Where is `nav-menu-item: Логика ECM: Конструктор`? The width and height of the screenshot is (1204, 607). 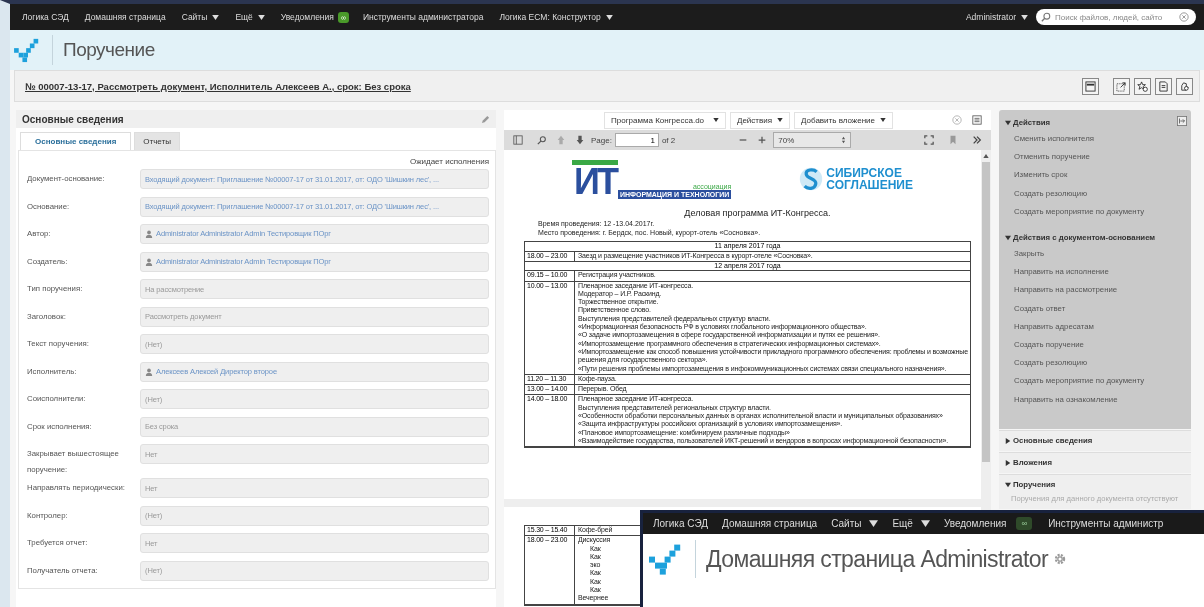 nav-menu-item: Логика ECM: Конструктор is located at coordinates (556, 17).